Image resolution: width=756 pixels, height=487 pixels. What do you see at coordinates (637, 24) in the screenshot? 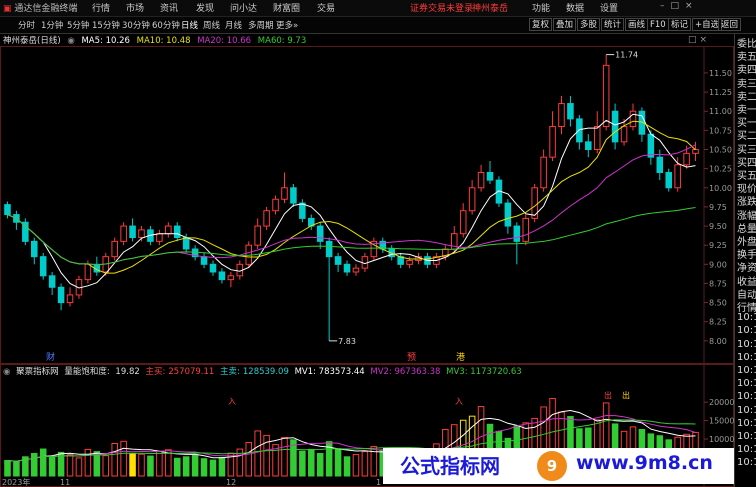
I see `tool-huaxian: 画线` at bounding box center [637, 24].